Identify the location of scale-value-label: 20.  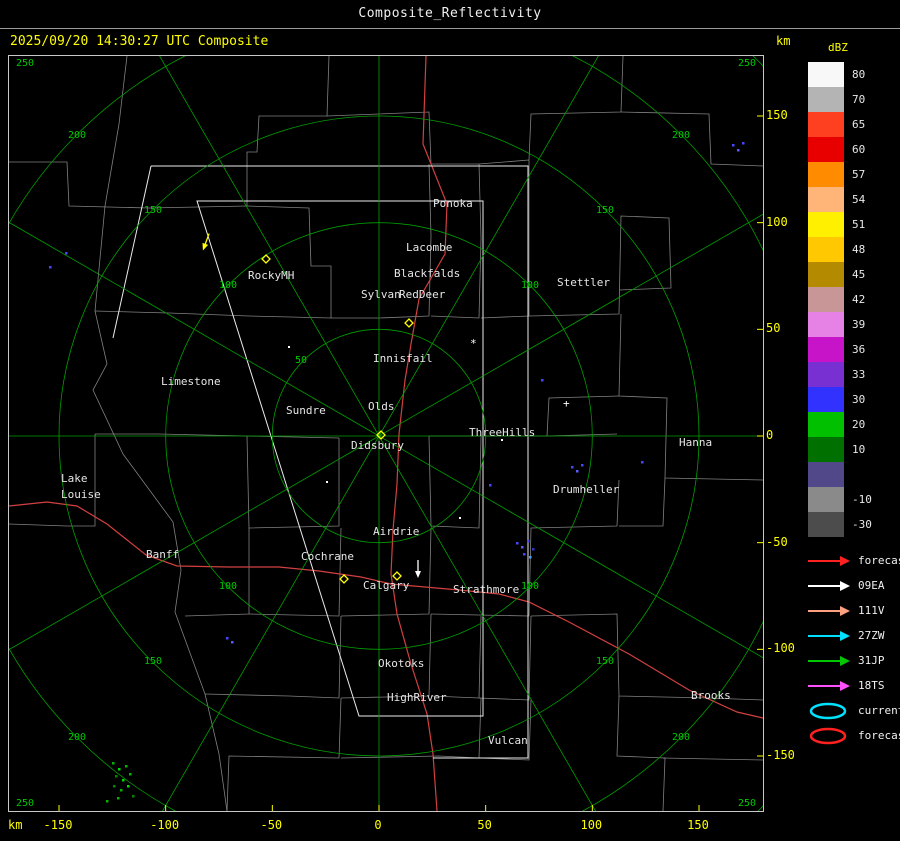
(859, 424).